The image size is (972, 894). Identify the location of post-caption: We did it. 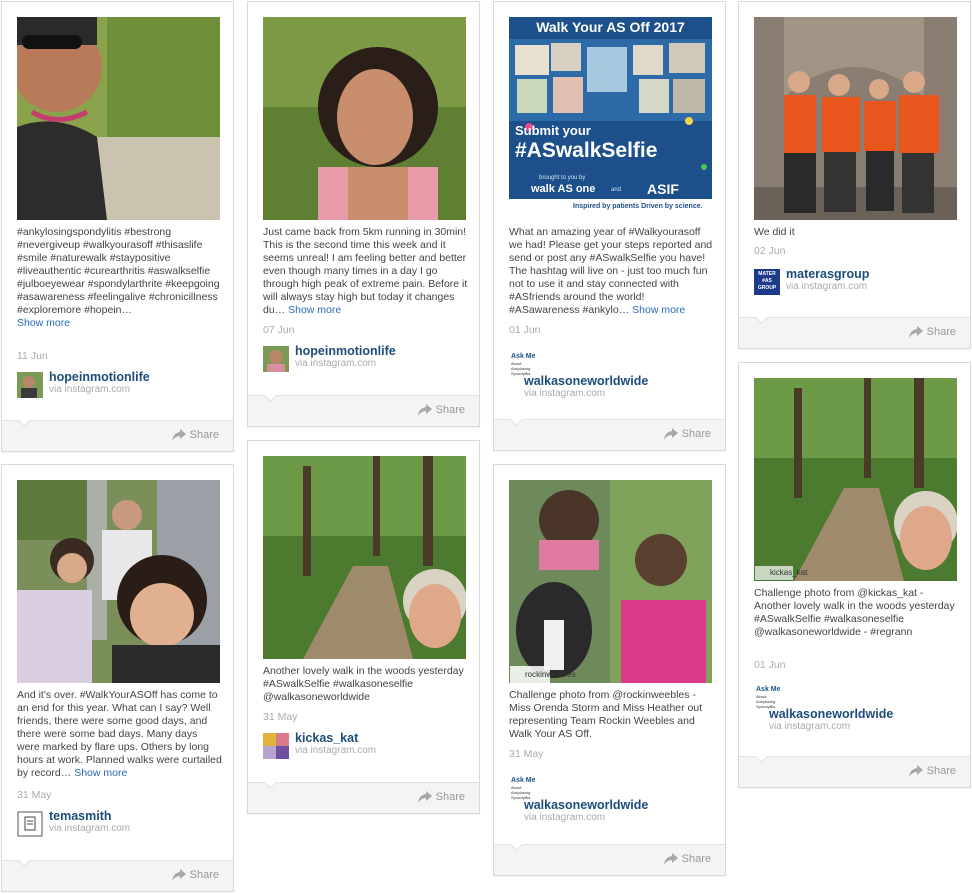
(774, 232).